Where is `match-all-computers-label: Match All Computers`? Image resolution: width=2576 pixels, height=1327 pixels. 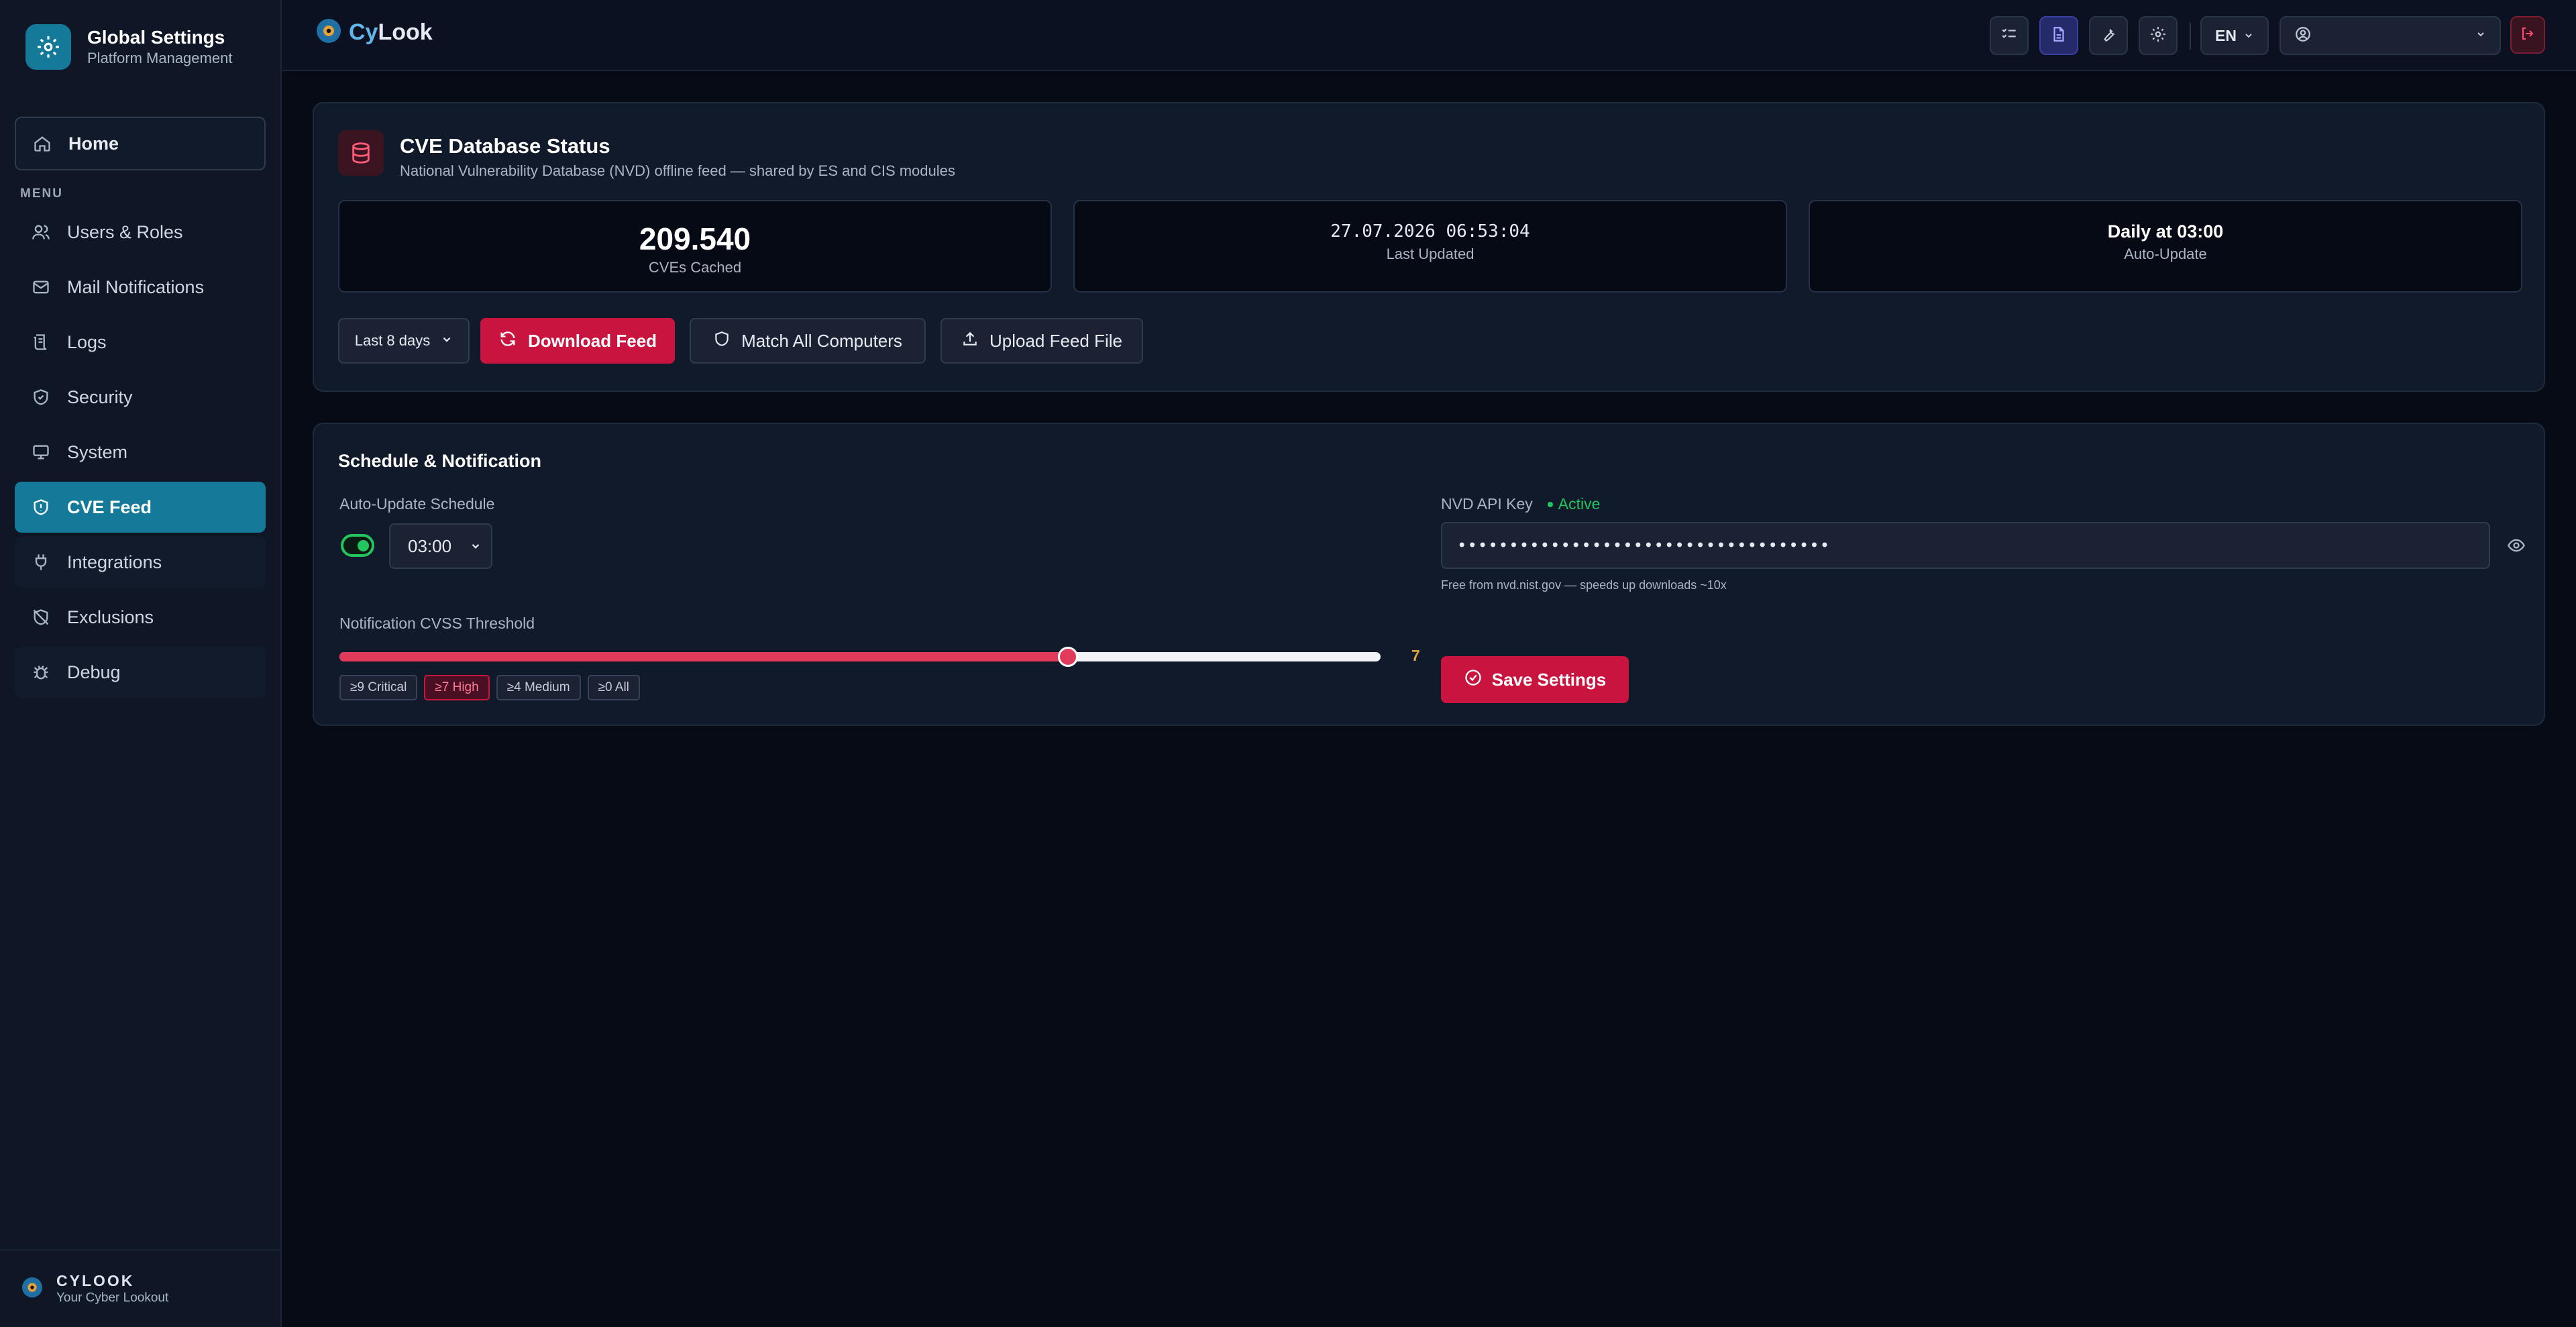
match-all-computers-label: Match All Computers is located at coordinates (821, 340).